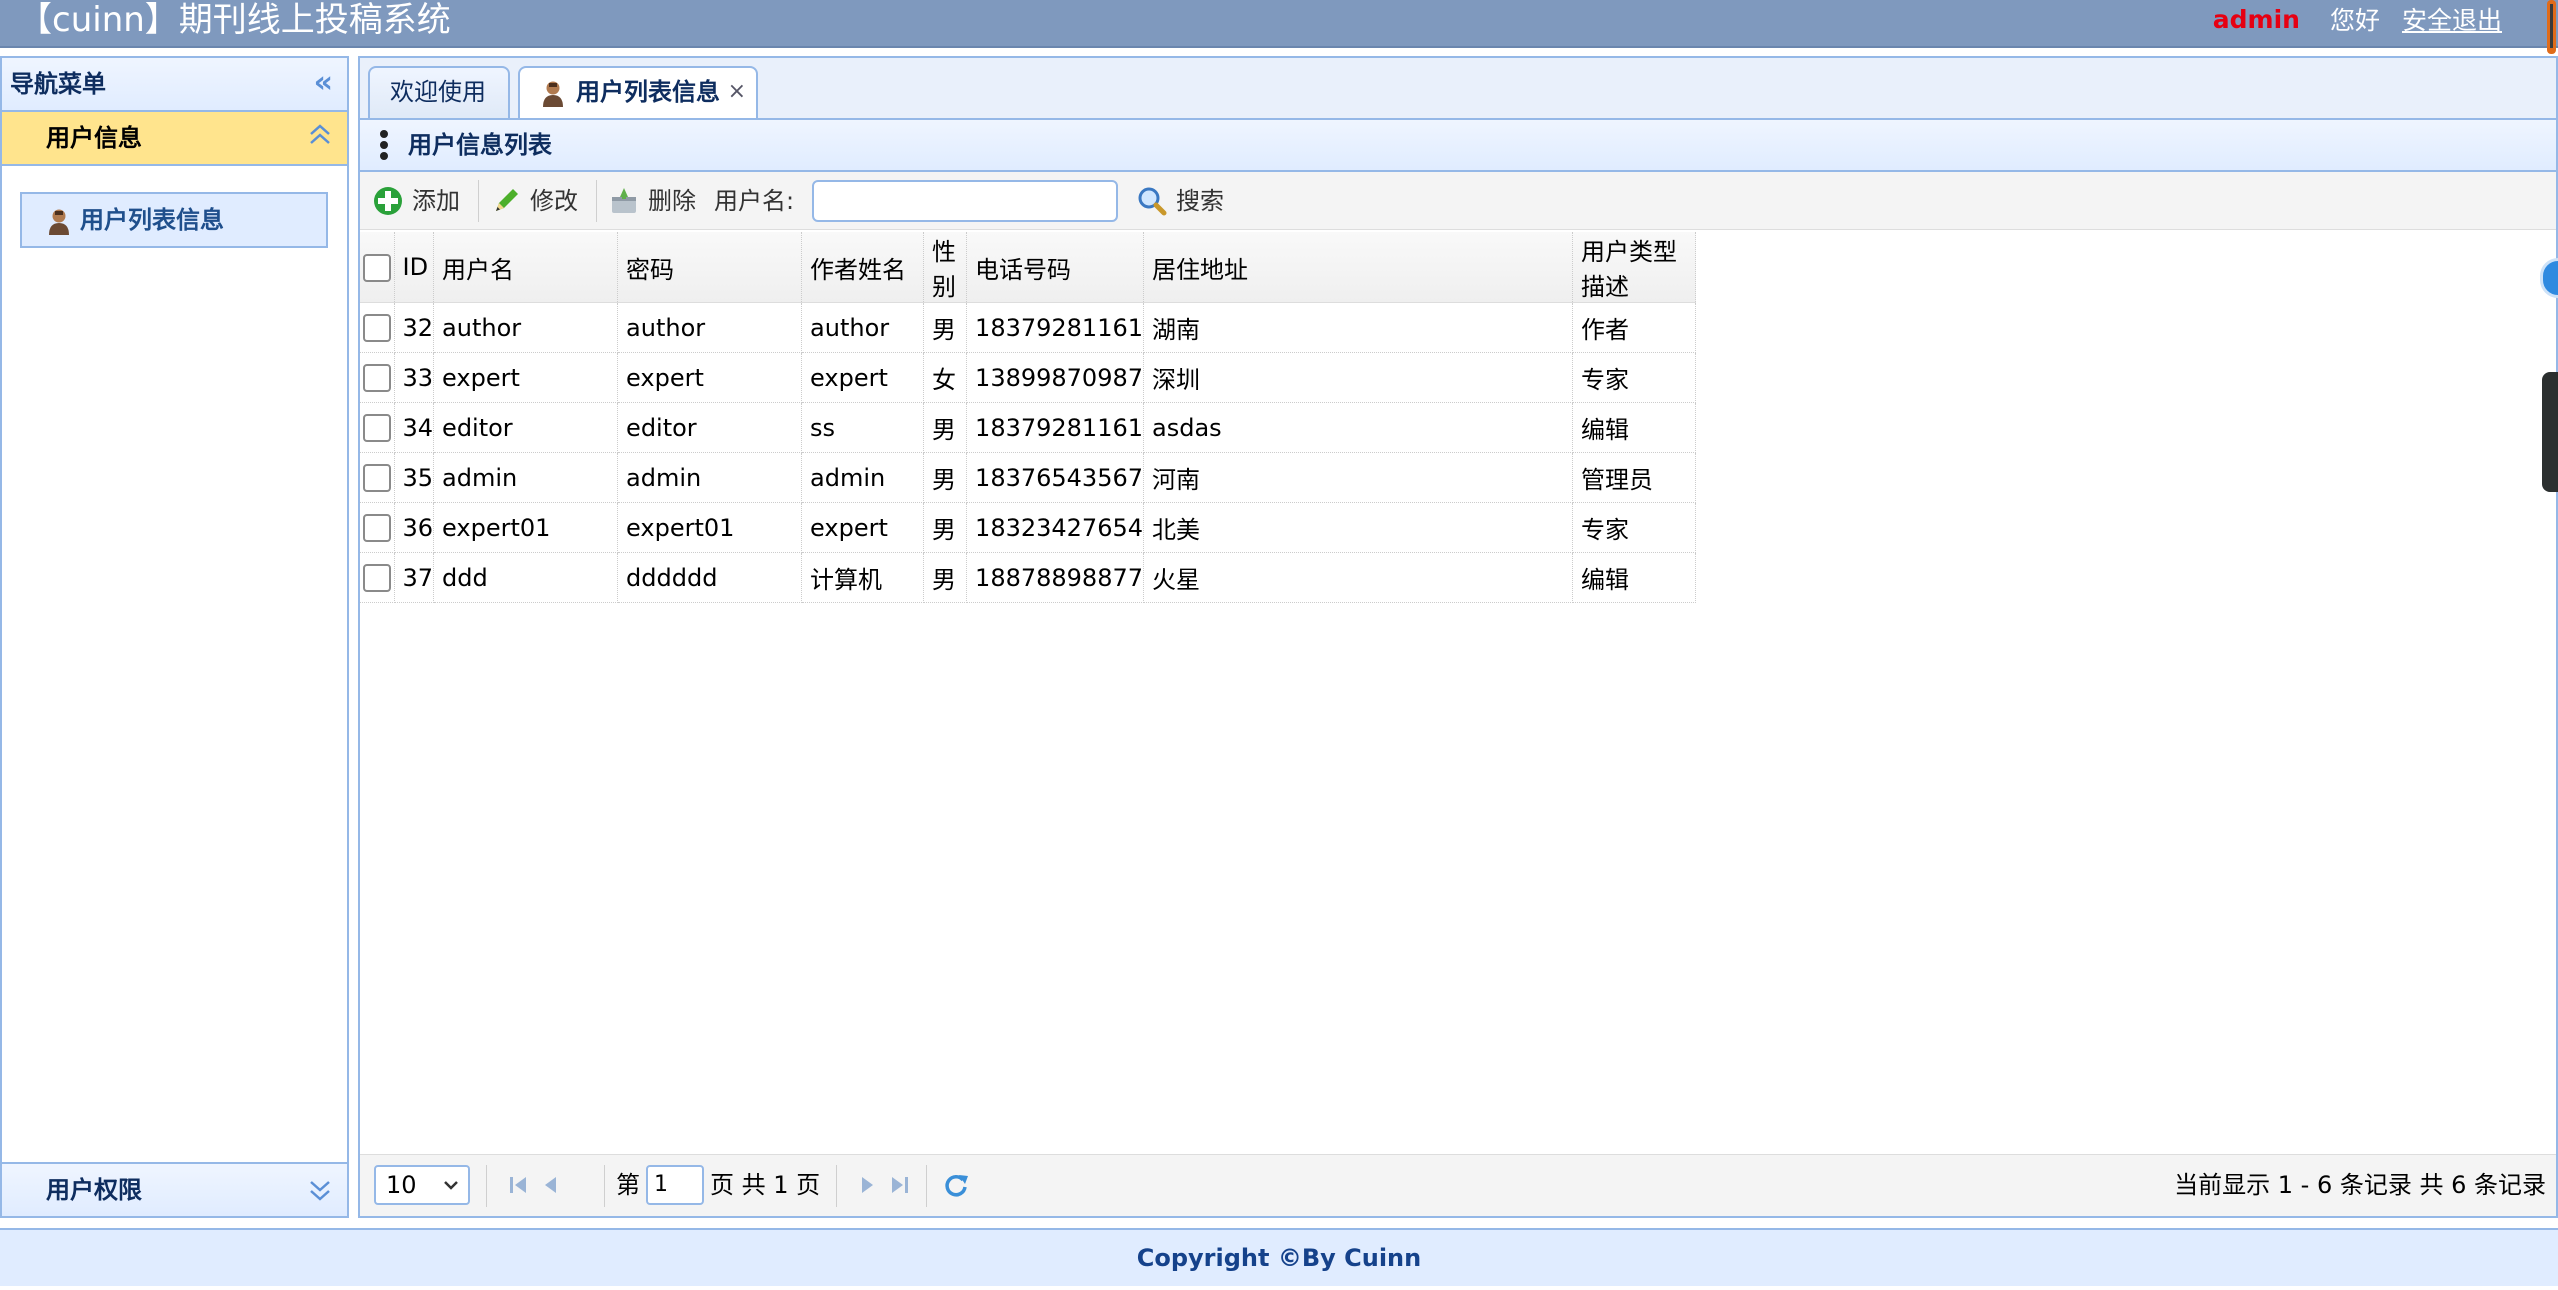 The image size is (2558, 1290). Describe the element at coordinates (518, 1185) in the screenshot. I see `first-page-icon` at that location.